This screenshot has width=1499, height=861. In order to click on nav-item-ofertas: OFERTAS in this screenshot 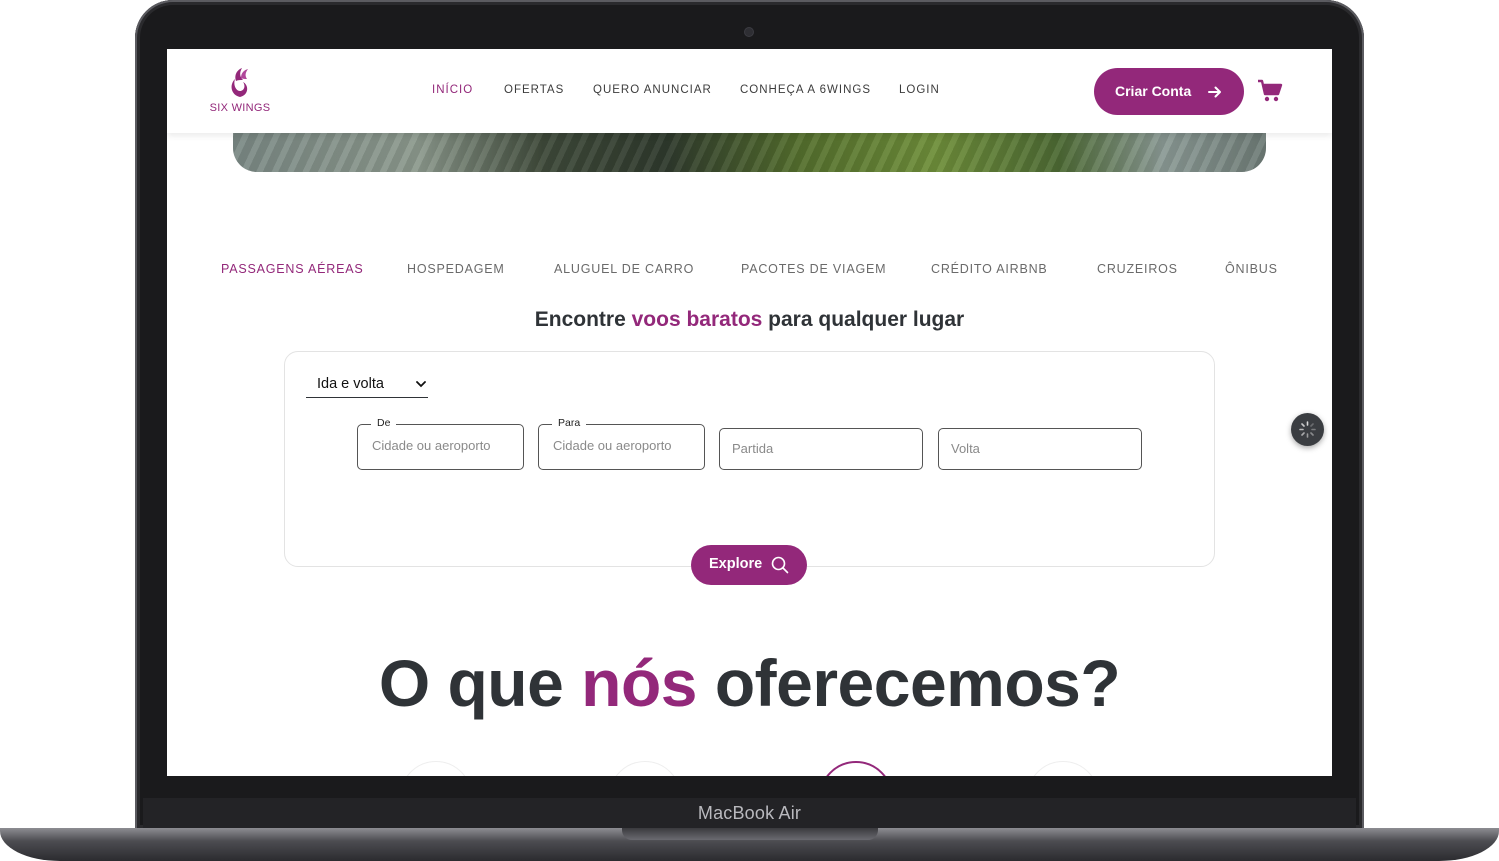, I will do `click(534, 90)`.